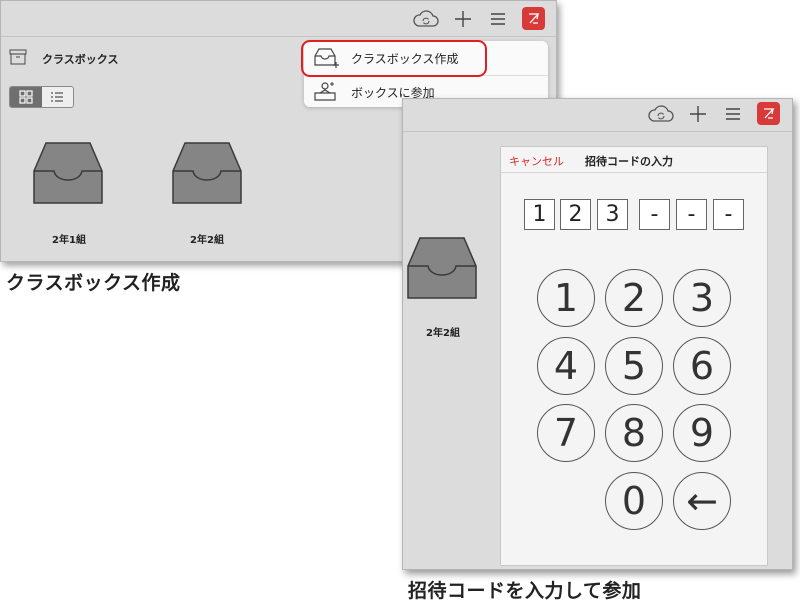 The height and width of the screenshot is (602, 800). I want to click on keypad-key-3: 3, so click(702, 298).